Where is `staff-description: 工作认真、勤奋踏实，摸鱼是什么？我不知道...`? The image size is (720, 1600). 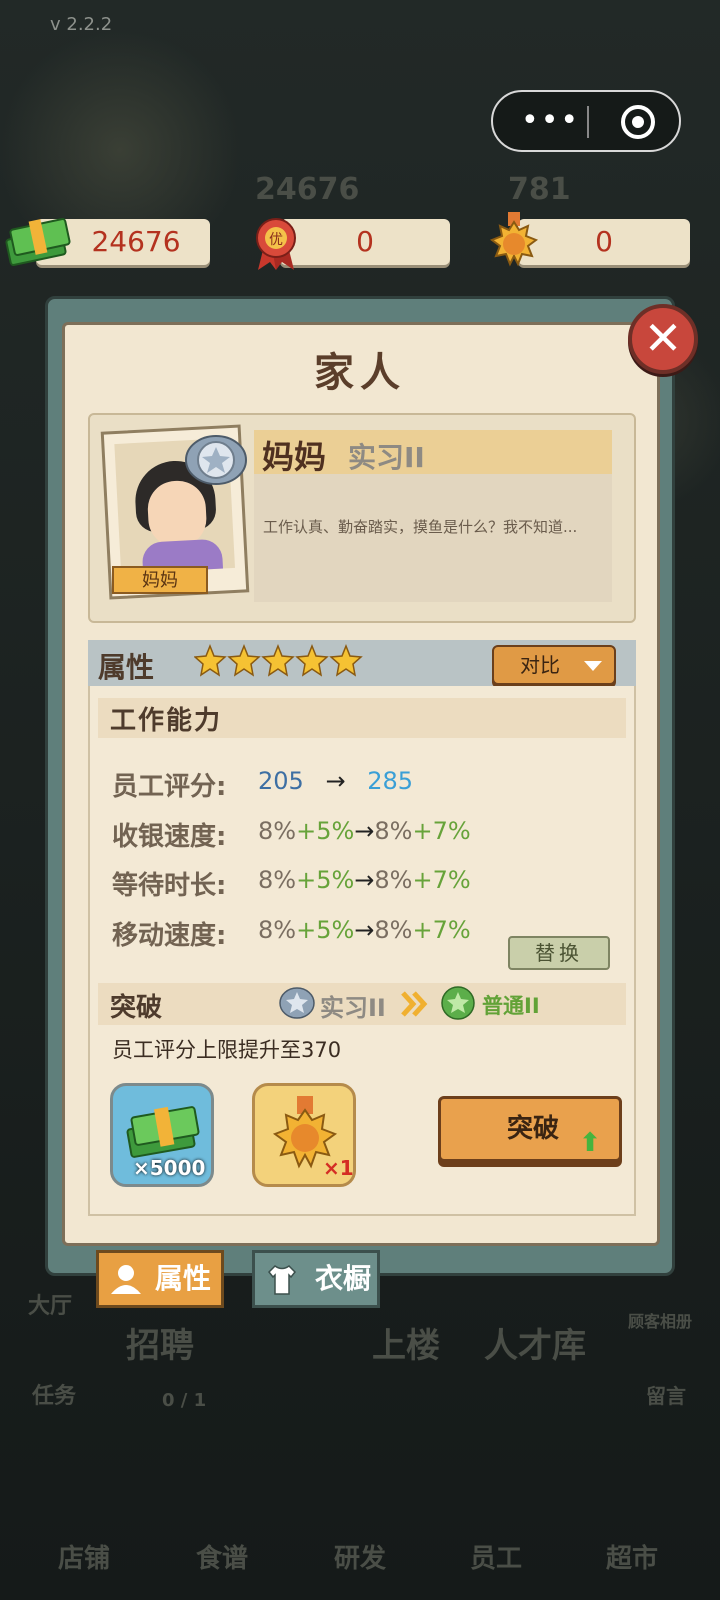 staff-description: 工作认真、勤奋踏实，摸鱼是什么？我不知道... is located at coordinates (420, 527).